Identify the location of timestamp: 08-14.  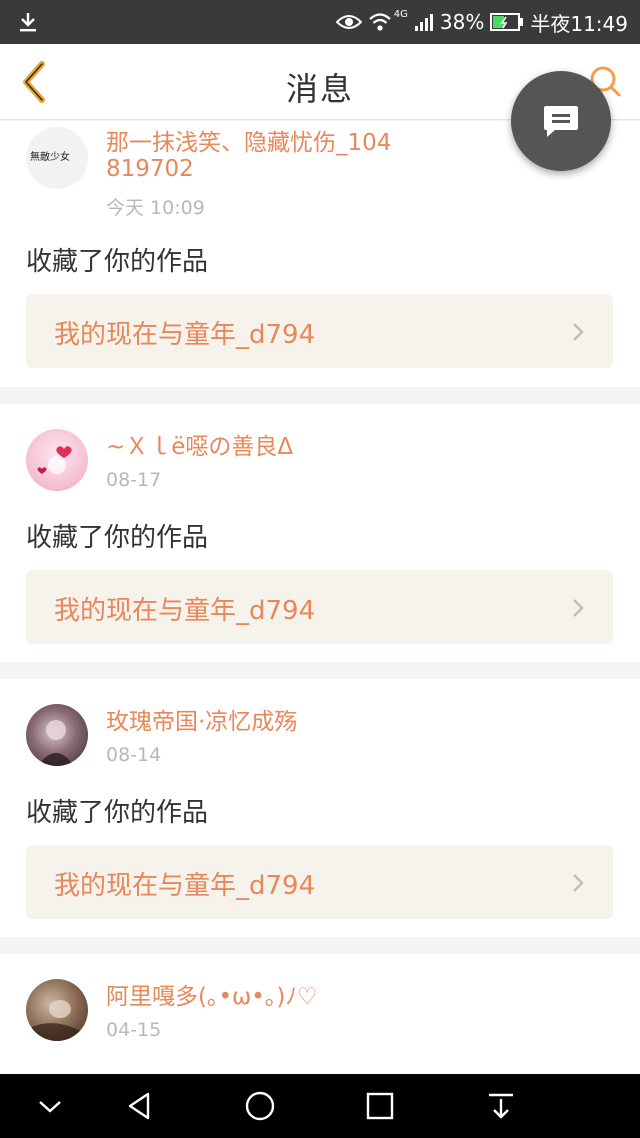
(134, 755).